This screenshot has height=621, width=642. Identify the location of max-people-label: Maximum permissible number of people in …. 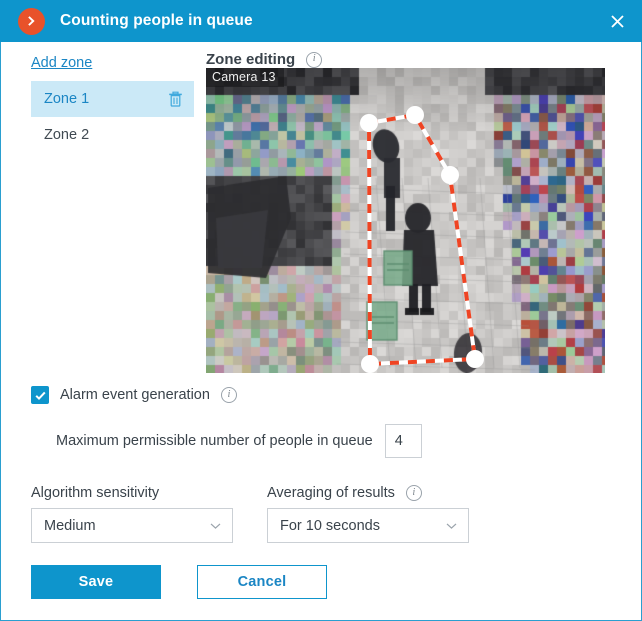
(214, 441).